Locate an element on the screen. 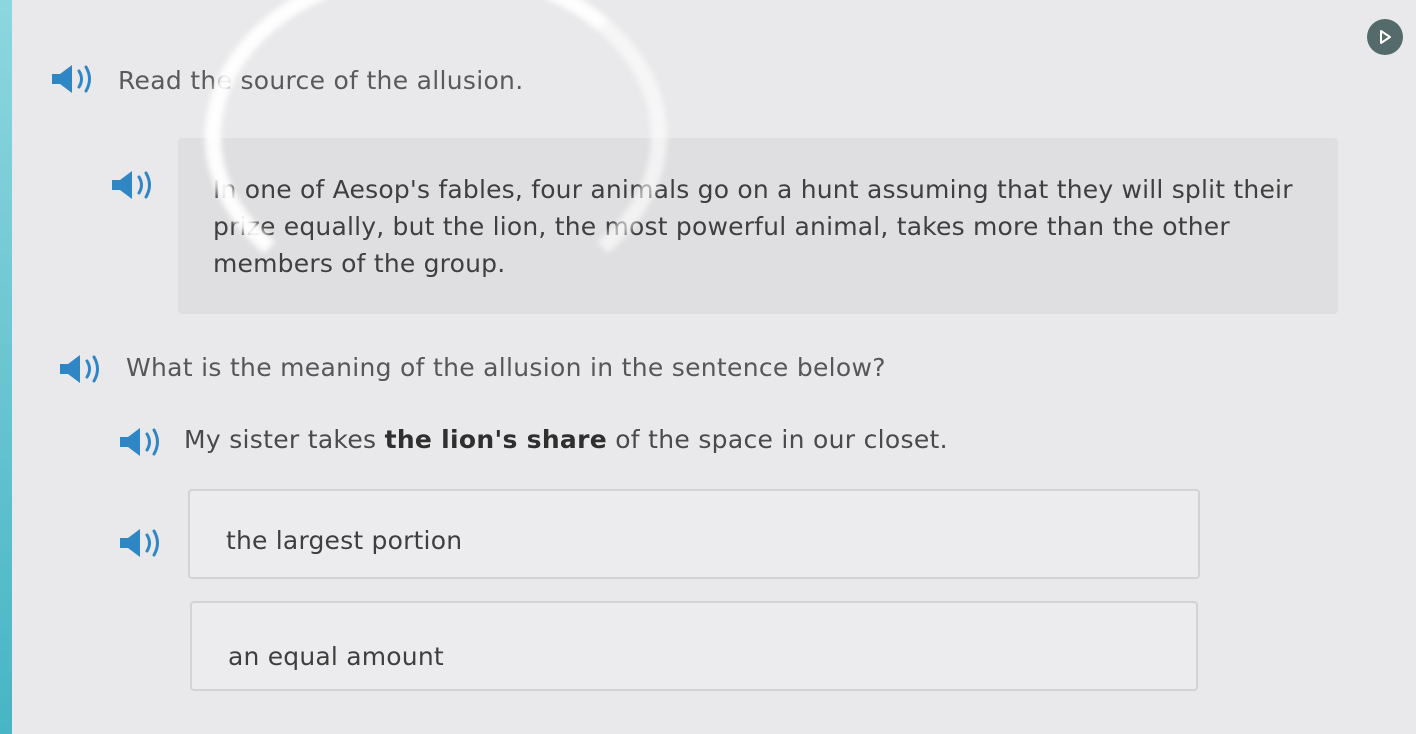 This screenshot has height=734, width=1416. question-audio-button is located at coordinates (82, 369).